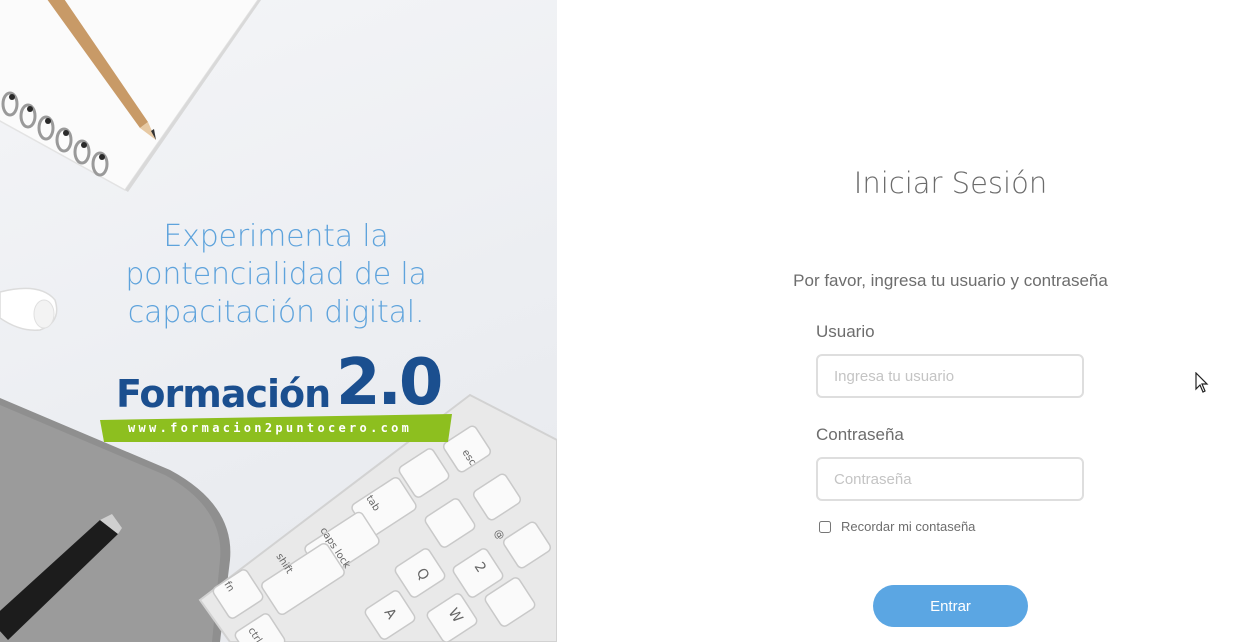 The height and width of the screenshot is (642, 1256). Describe the element at coordinates (223, 394) in the screenshot. I see `logo-wordmark: Formación` at that location.